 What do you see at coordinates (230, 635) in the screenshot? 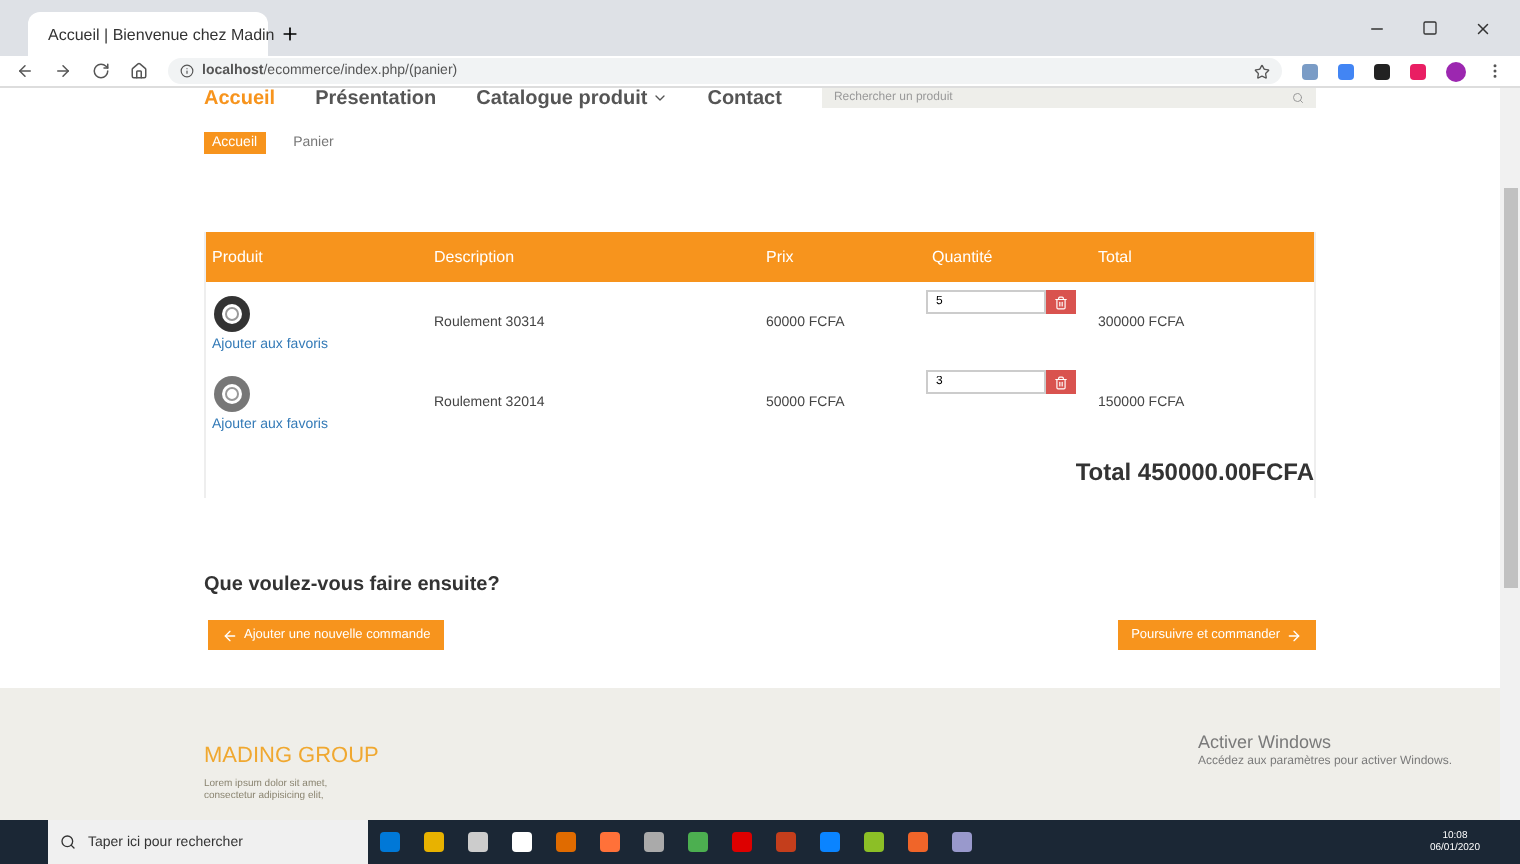
I see `arrow-left-icon` at bounding box center [230, 635].